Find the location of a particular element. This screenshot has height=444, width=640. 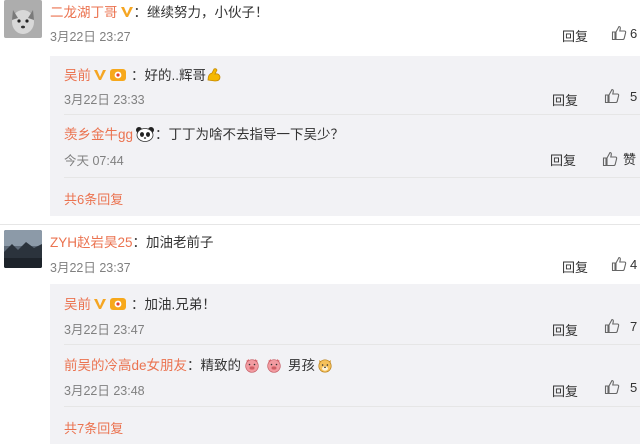

comment-line: ZYH赵岩昊25：加油老前子 is located at coordinates (132, 241).